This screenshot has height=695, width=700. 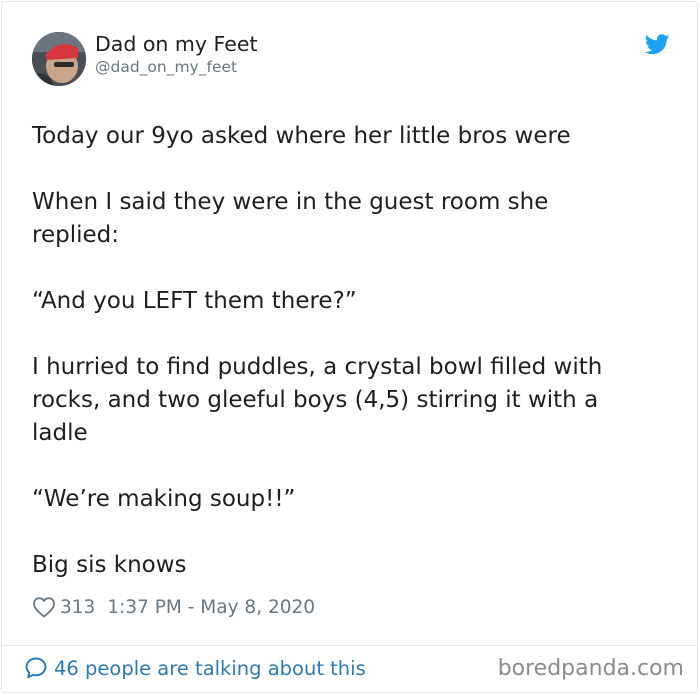 I want to click on divider, so click(x=349, y=645).